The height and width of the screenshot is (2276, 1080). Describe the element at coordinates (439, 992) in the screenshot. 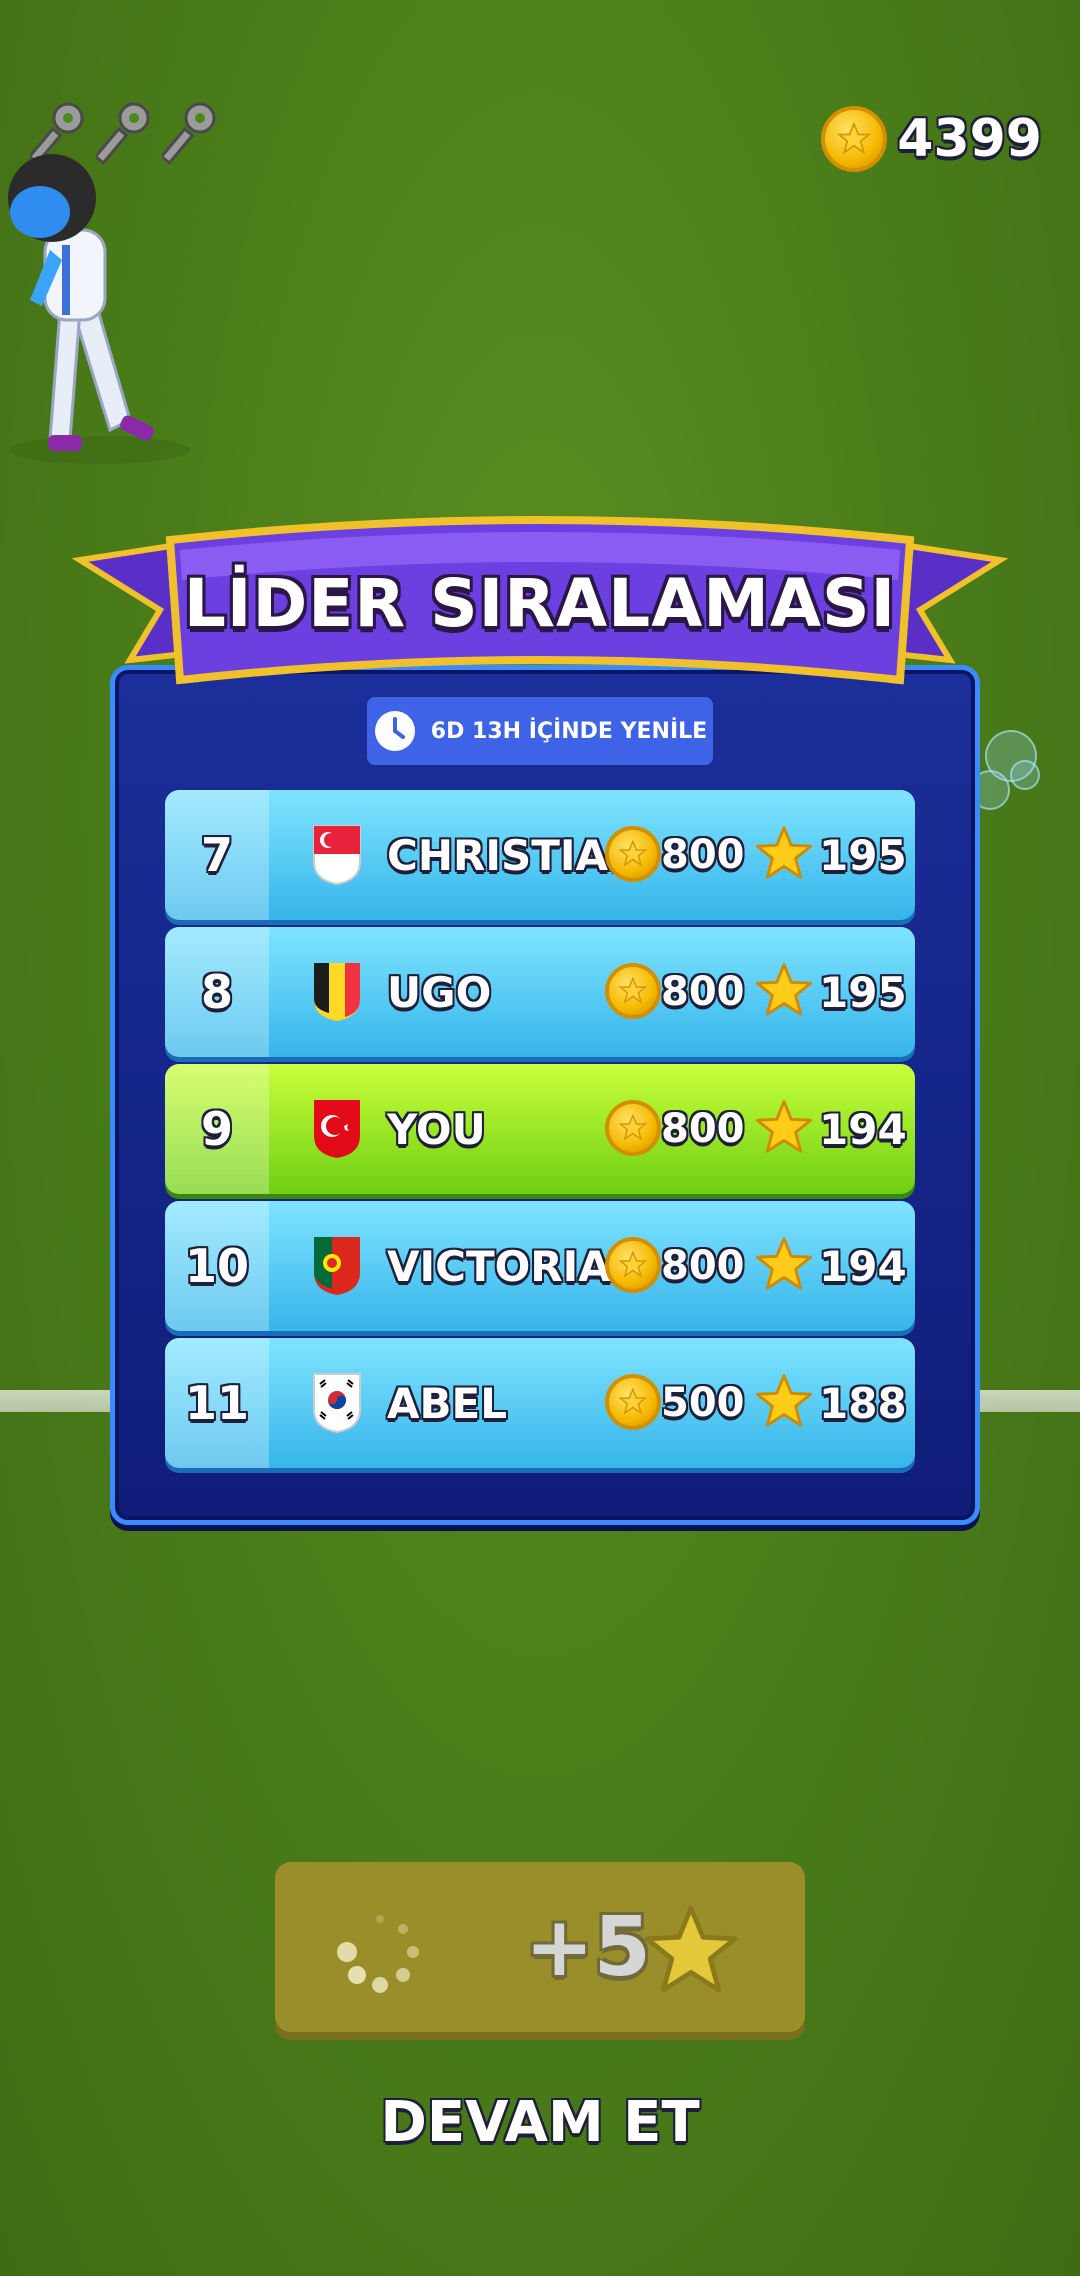

I see `player-name: UGO` at that location.